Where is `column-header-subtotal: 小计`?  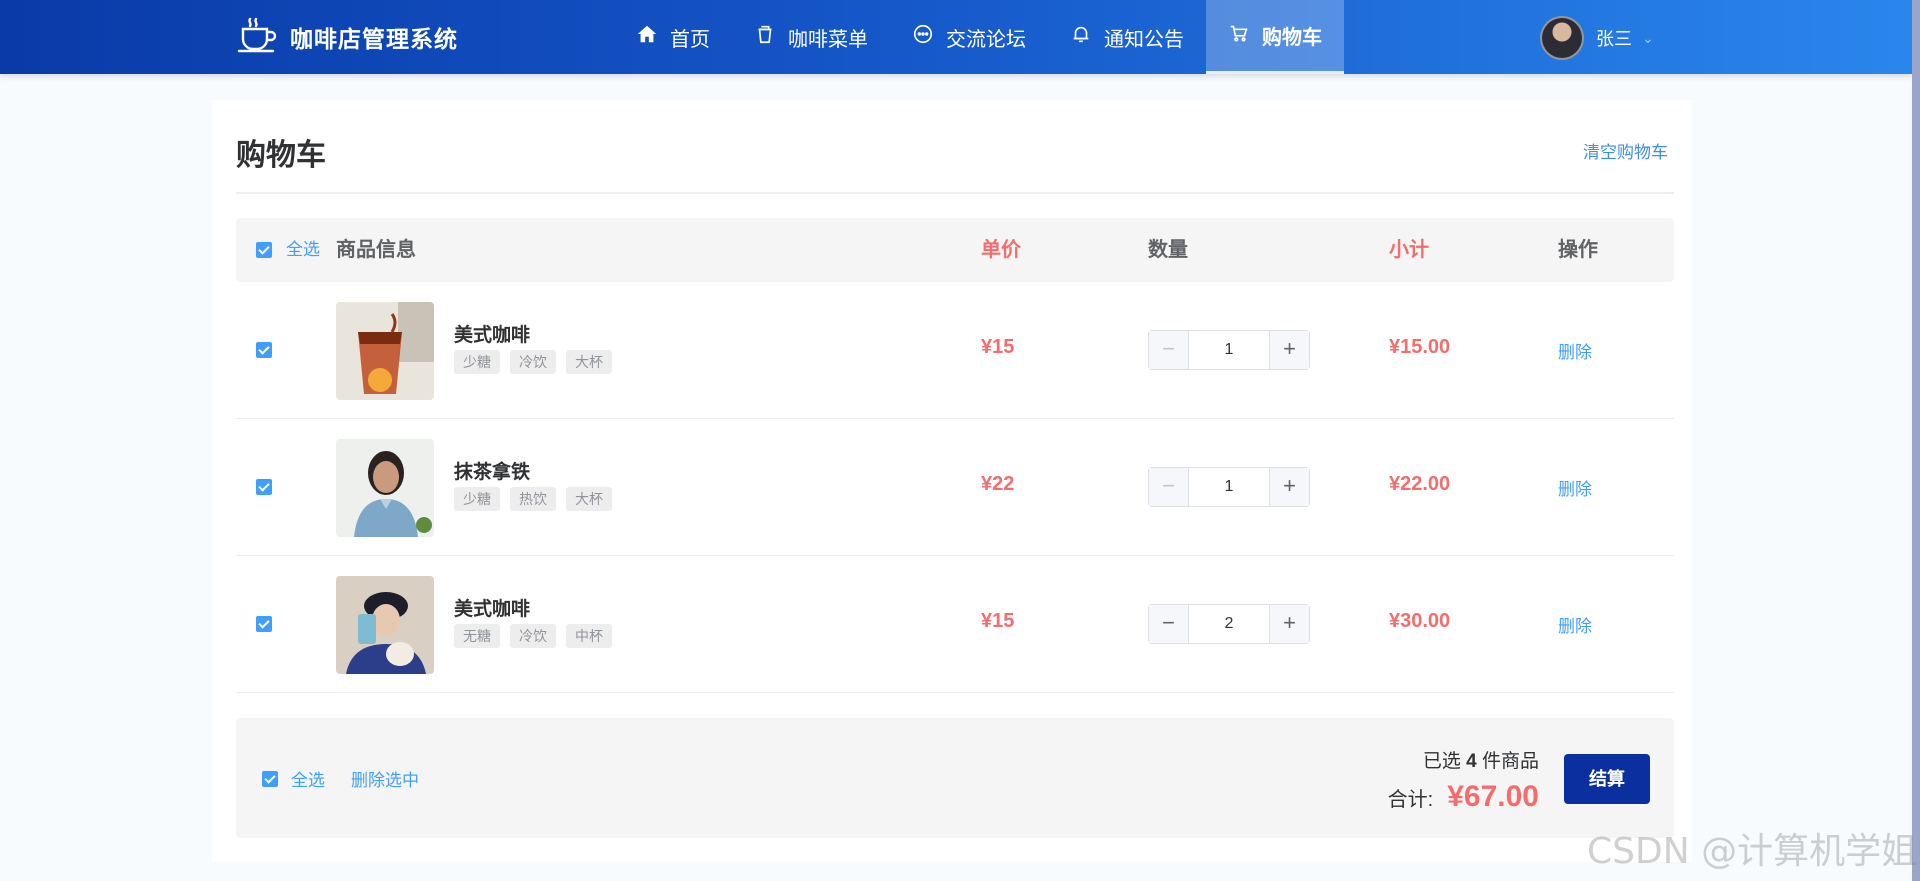
column-header-subtotal: 小计 is located at coordinates (1409, 250).